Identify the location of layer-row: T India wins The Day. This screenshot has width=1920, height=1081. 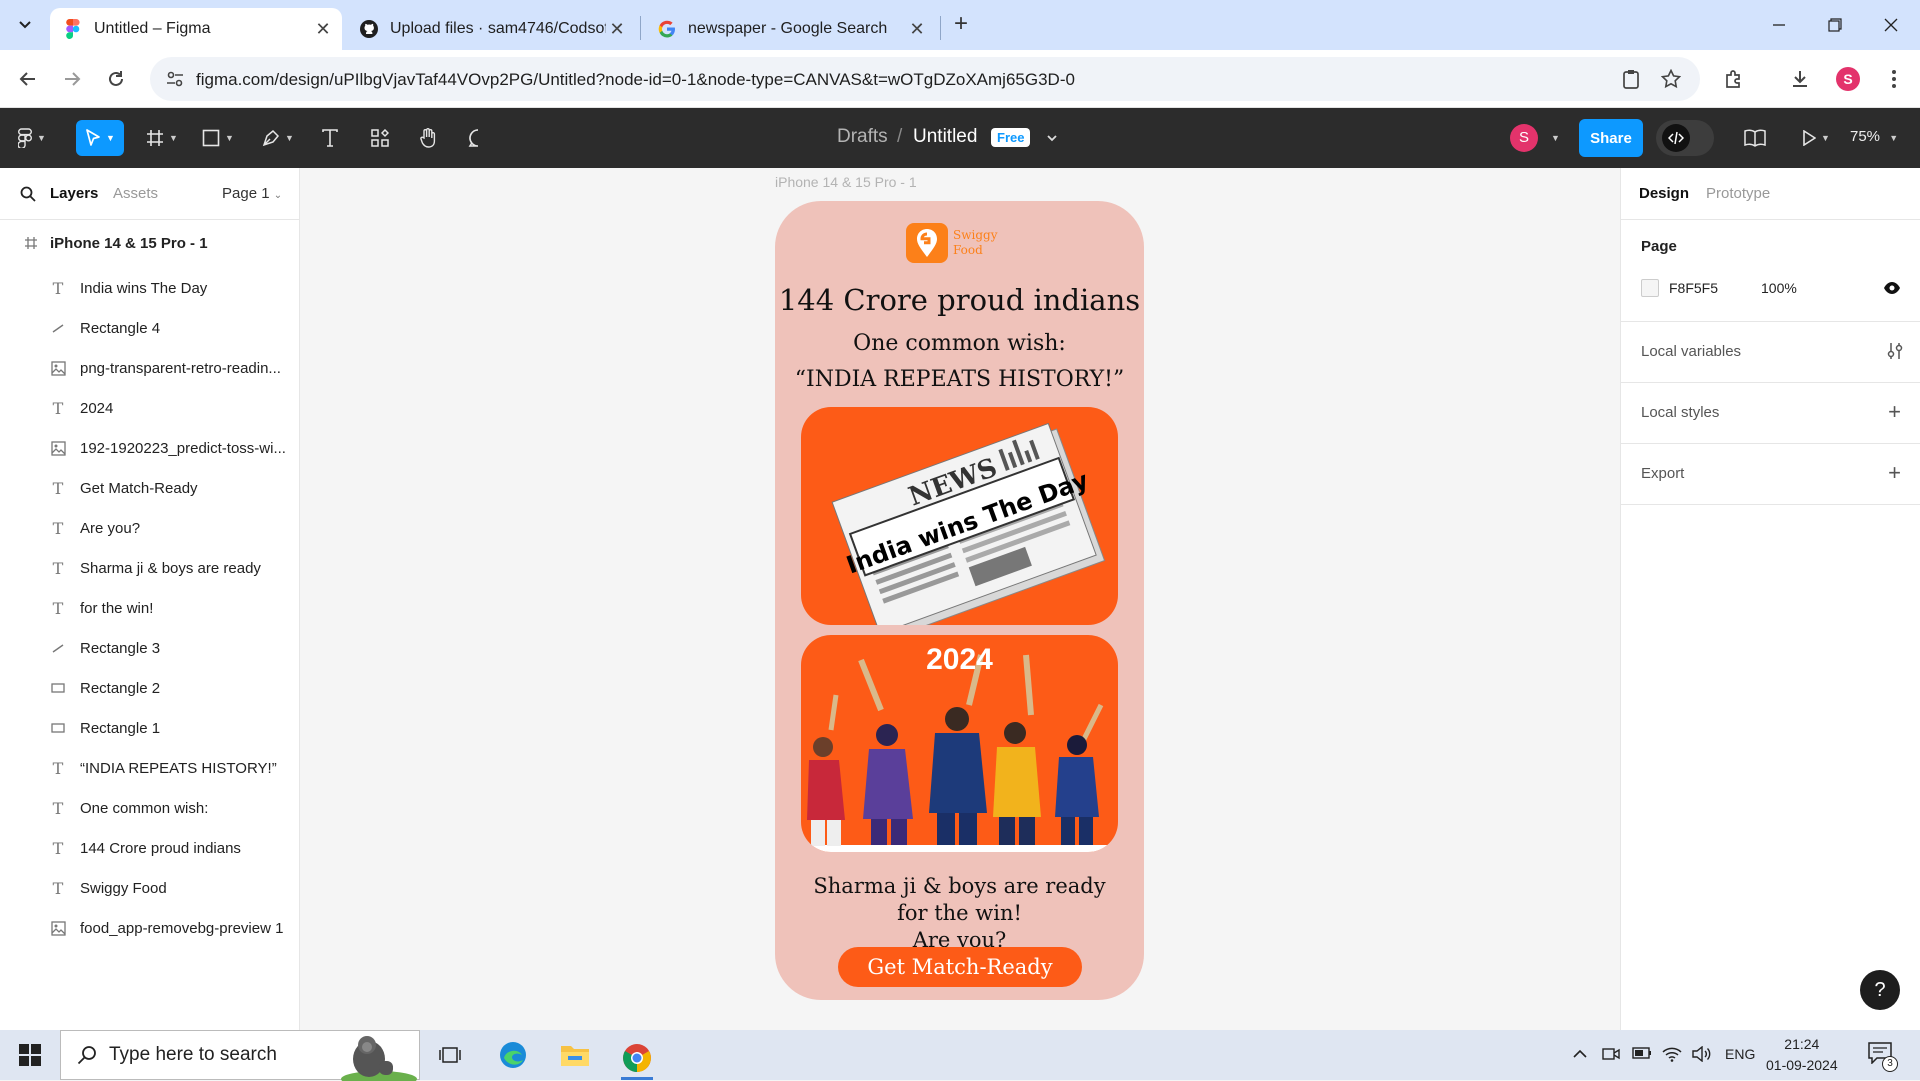
(150, 288).